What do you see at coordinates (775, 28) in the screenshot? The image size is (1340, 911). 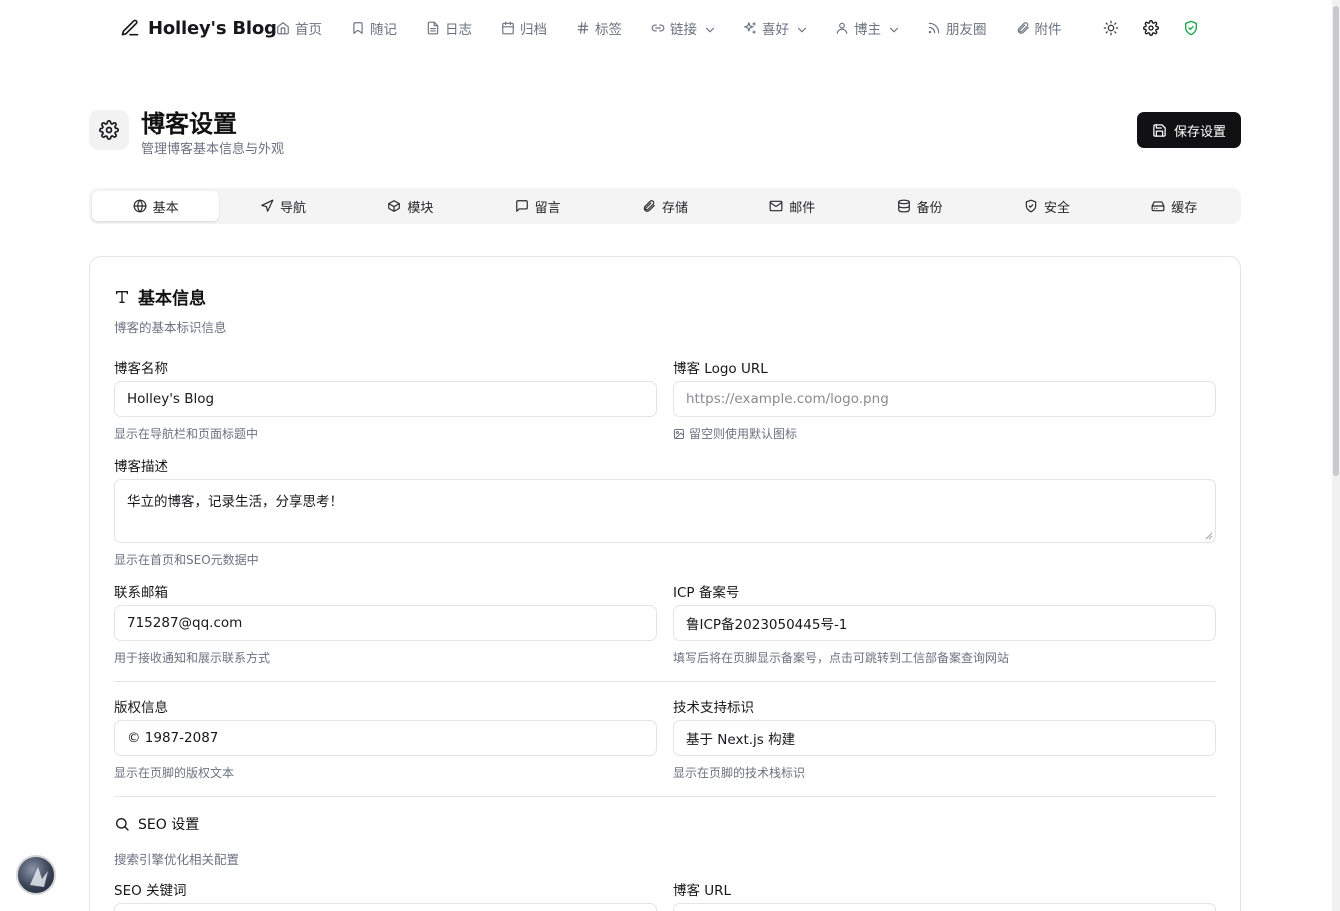 I see `nav-item-favorites: 喜好` at bounding box center [775, 28].